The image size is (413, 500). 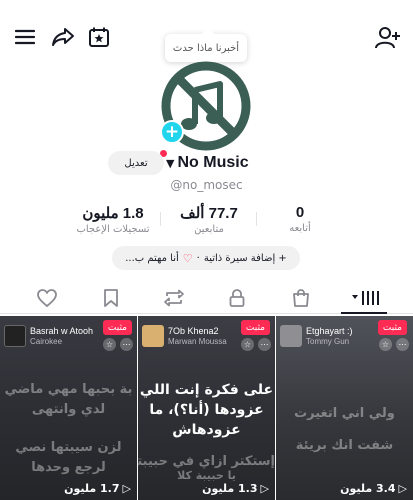 I want to click on tab-liked, so click(x=47, y=298).